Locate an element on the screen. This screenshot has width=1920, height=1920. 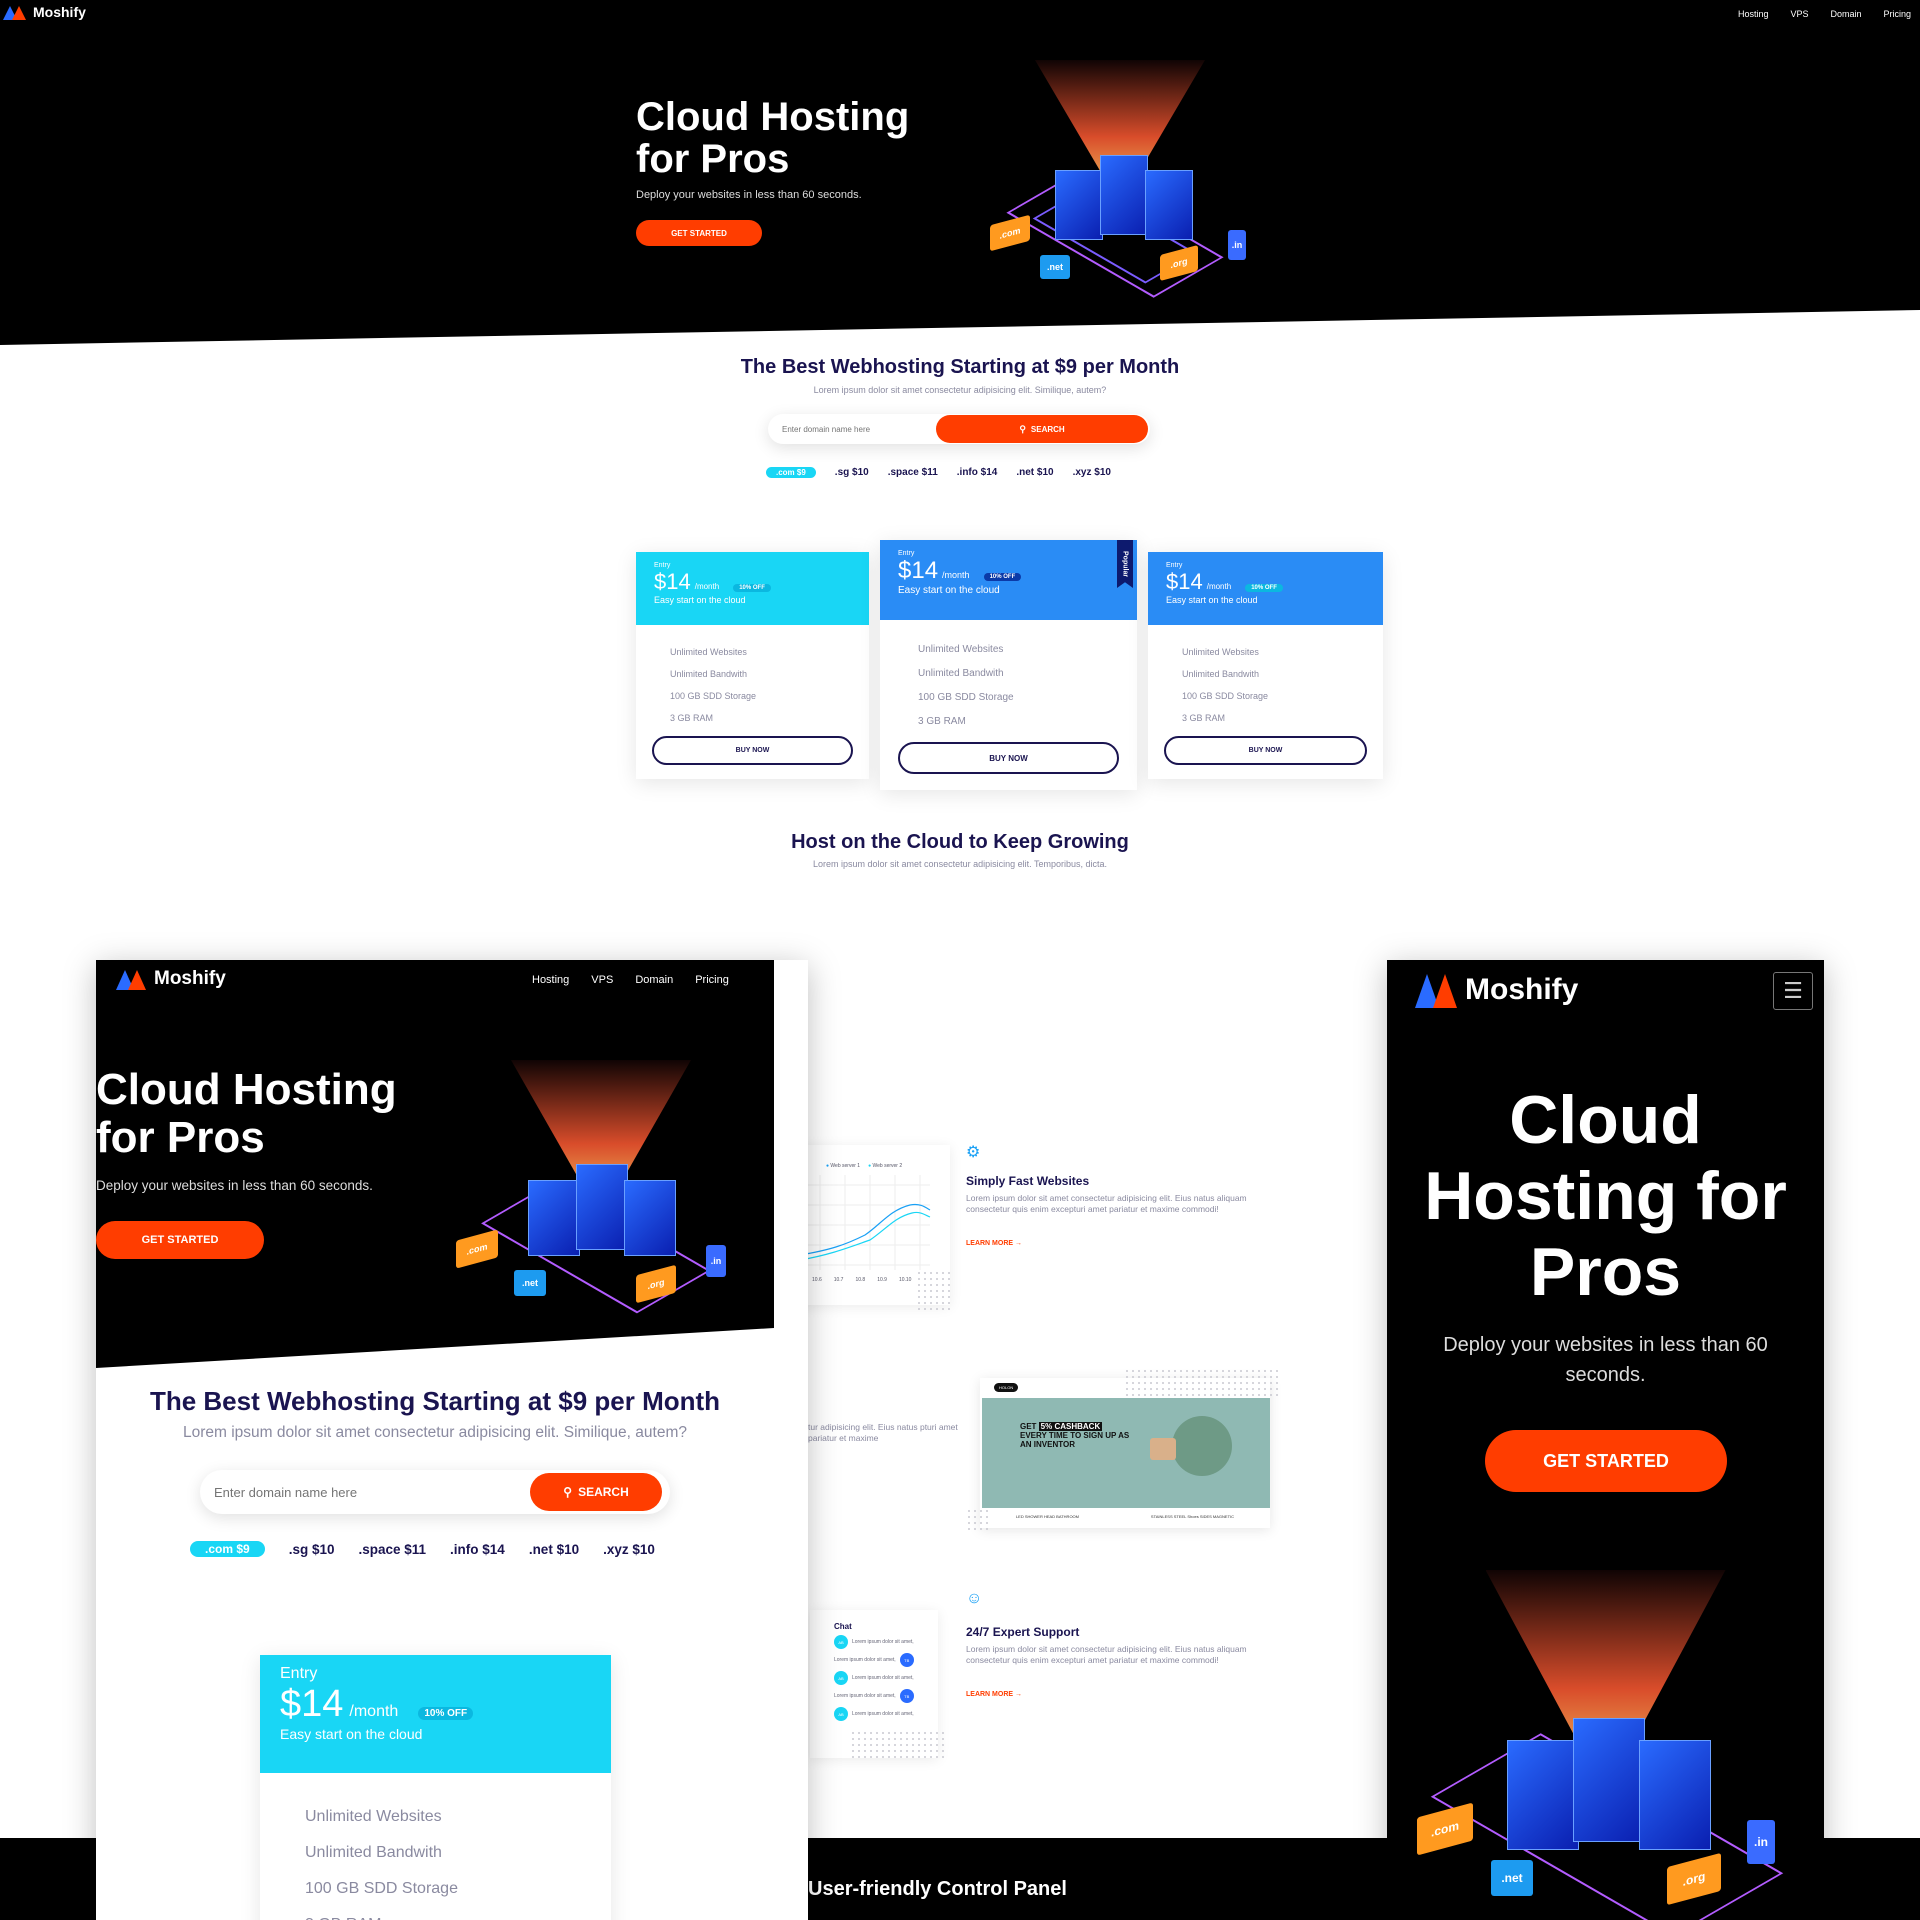
control-panel-title: User-friendly Control Panel is located at coordinates (937, 1889).